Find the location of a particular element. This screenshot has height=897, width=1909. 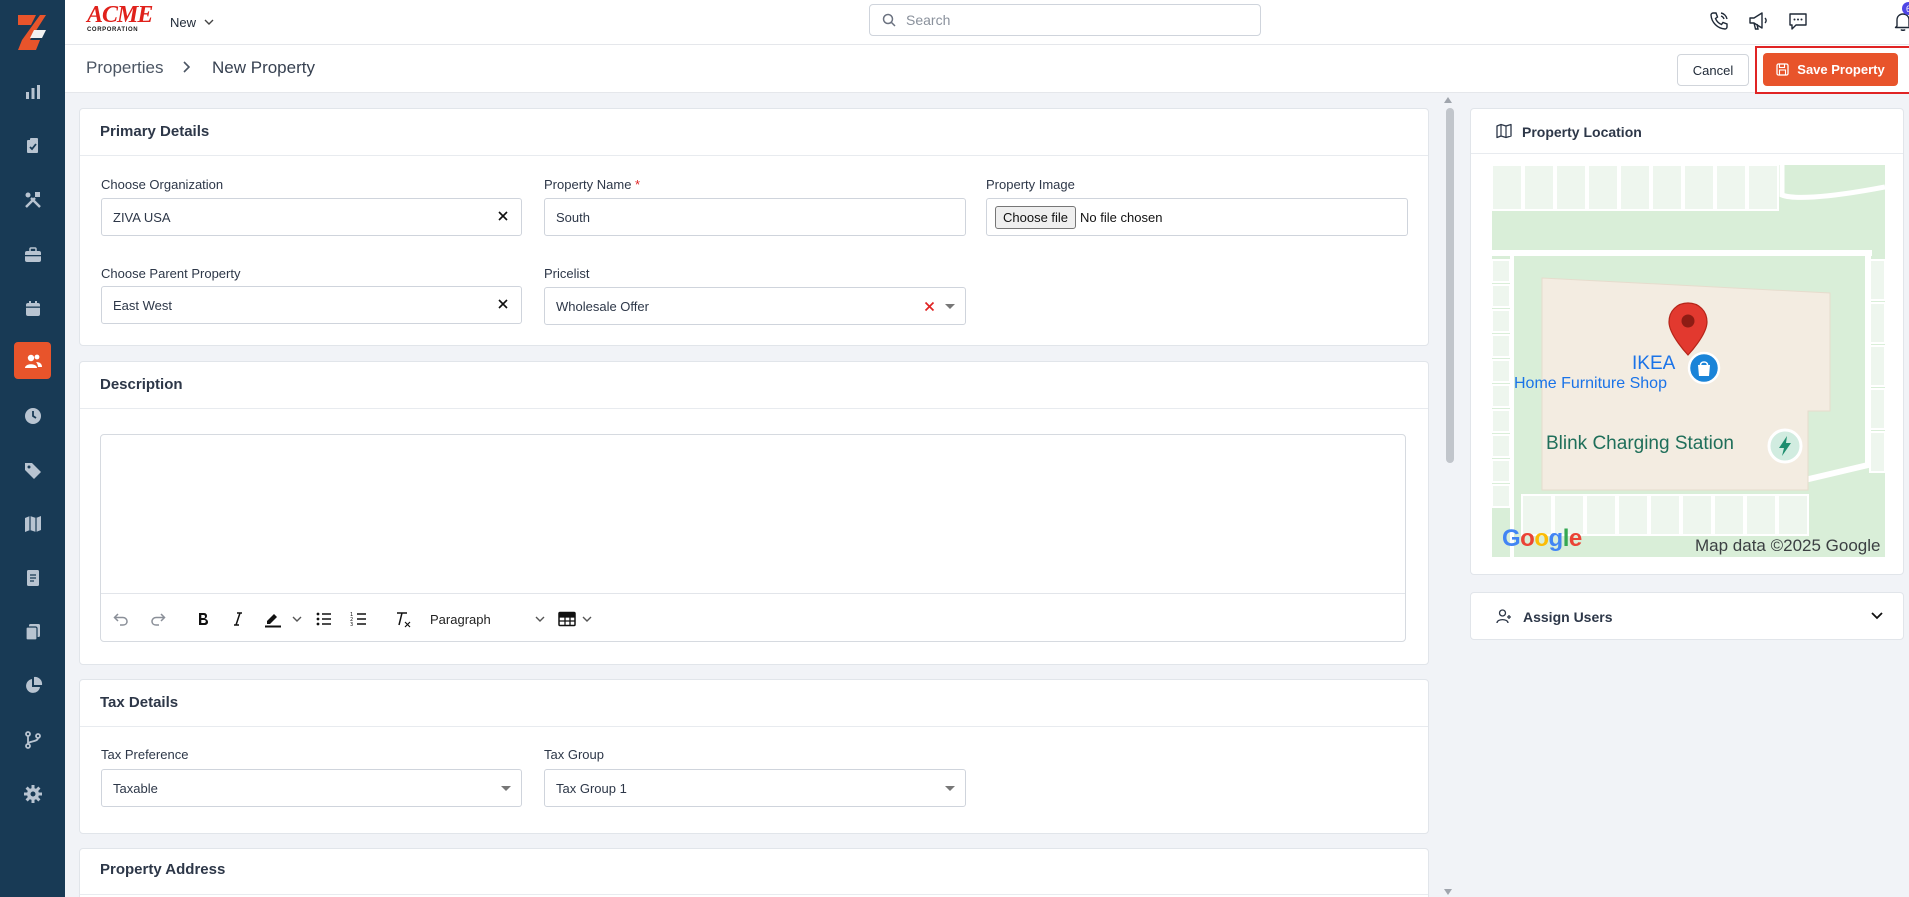

sidebar-item-documents is located at coordinates (32, 631).